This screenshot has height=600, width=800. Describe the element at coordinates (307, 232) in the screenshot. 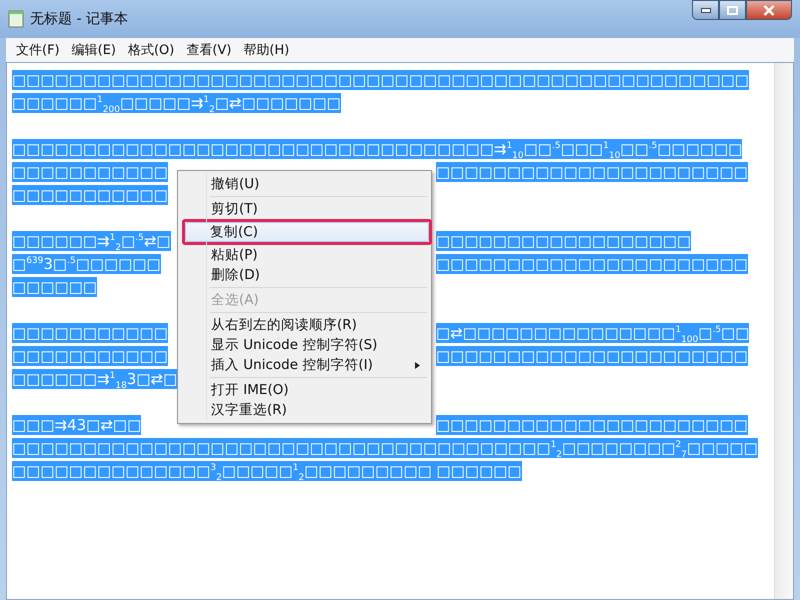

I see `context-menu-item: 复制(C)` at that location.